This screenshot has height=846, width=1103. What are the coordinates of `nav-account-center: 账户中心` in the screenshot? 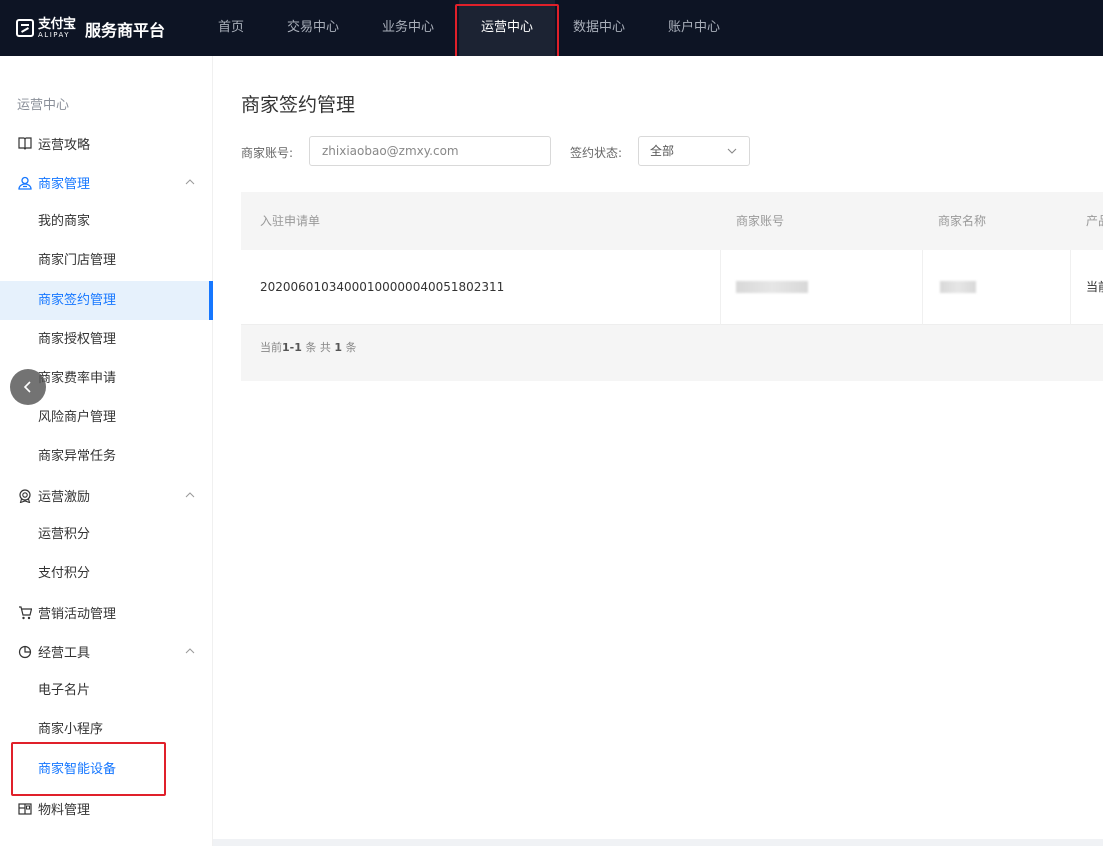 It's located at (694, 28).